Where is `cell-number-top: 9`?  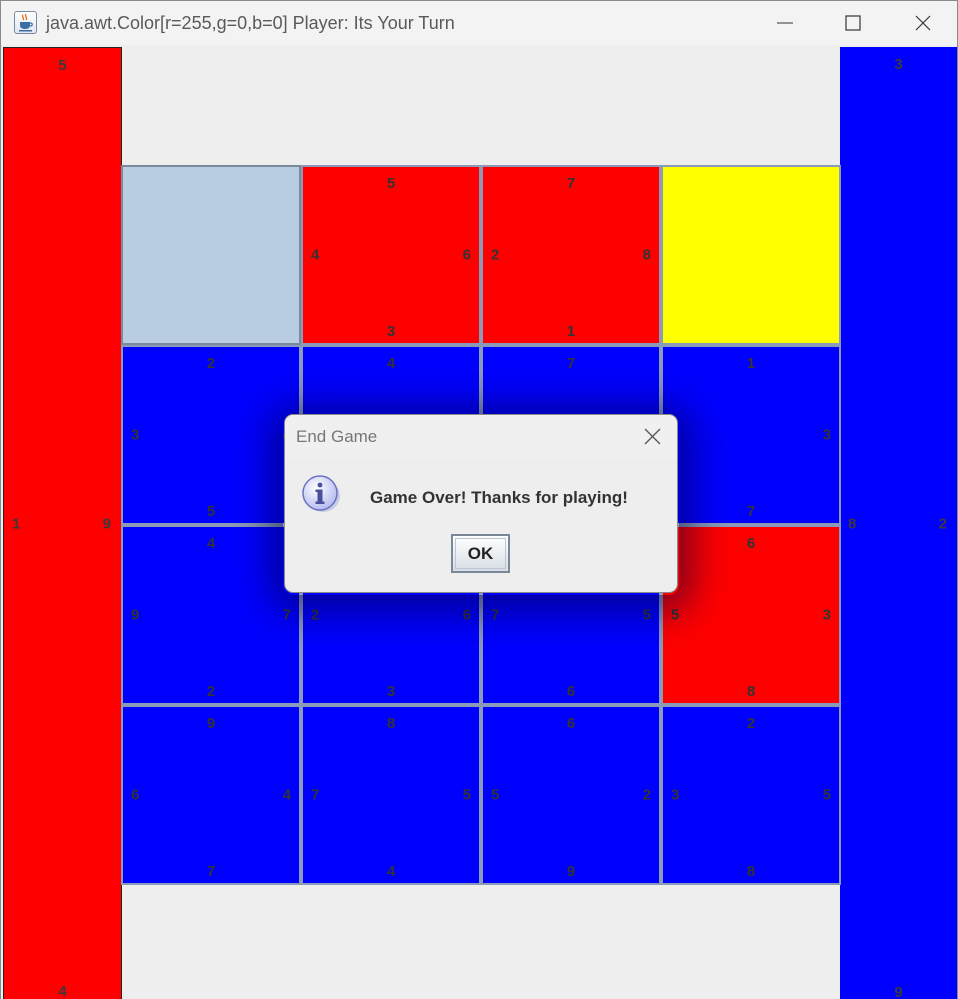
cell-number-top: 9 is located at coordinates (211, 723).